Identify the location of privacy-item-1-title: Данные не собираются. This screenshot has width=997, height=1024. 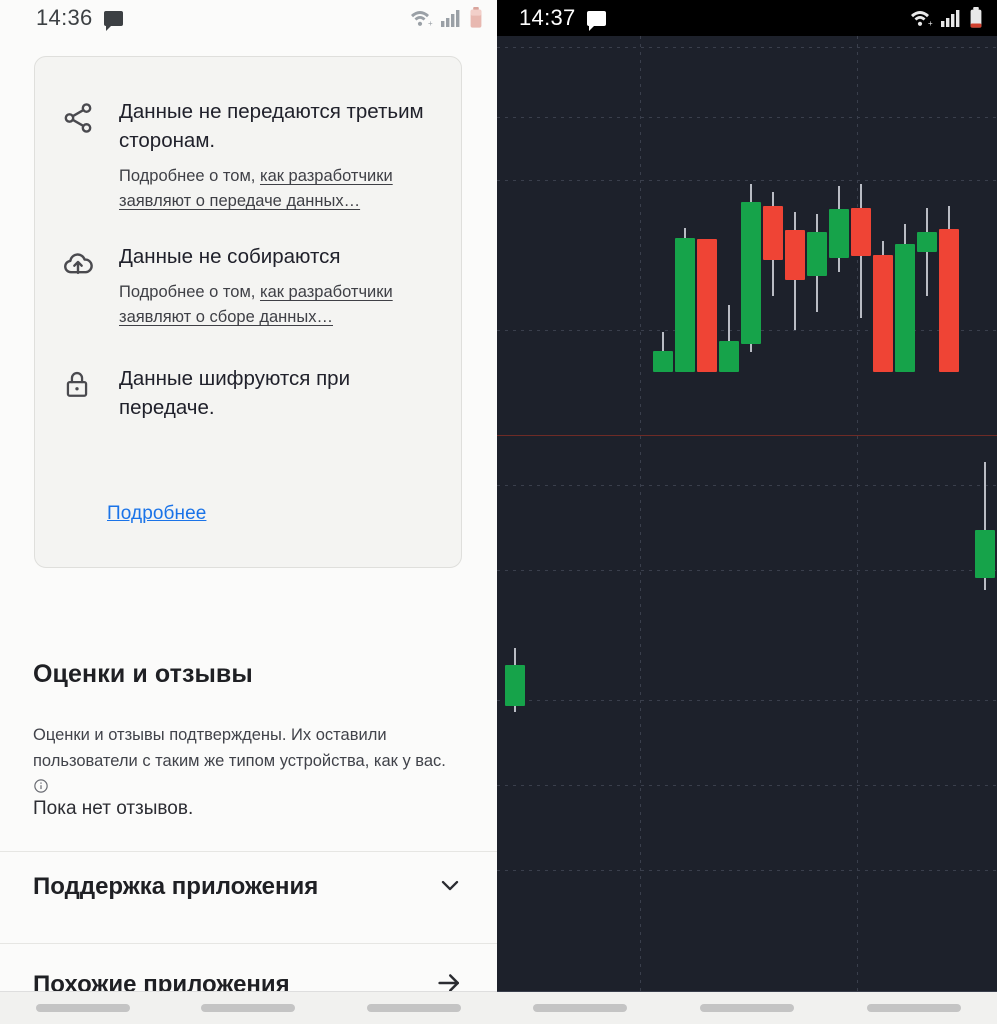
(230, 256).